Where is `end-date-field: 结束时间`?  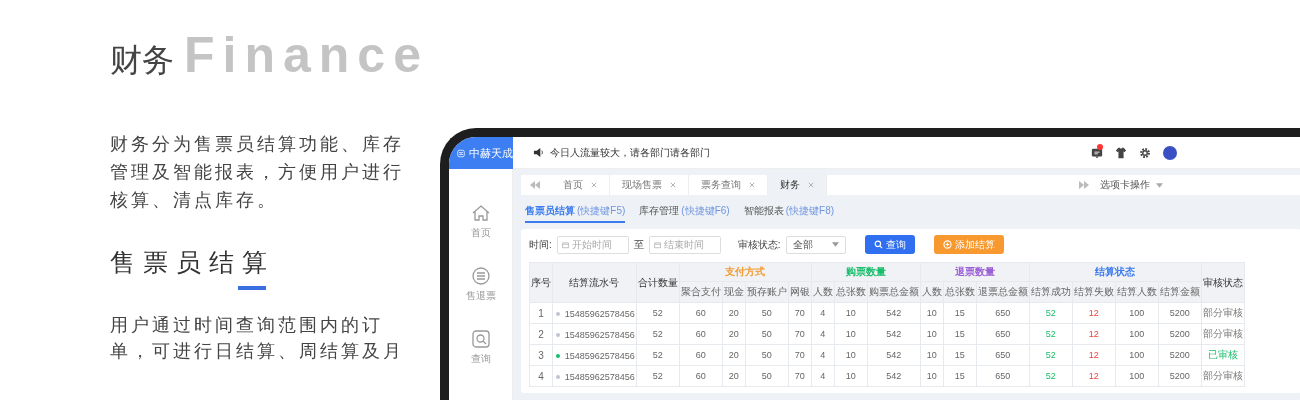
end-date-field: 结束时间 is located at coordinates (684, 244).